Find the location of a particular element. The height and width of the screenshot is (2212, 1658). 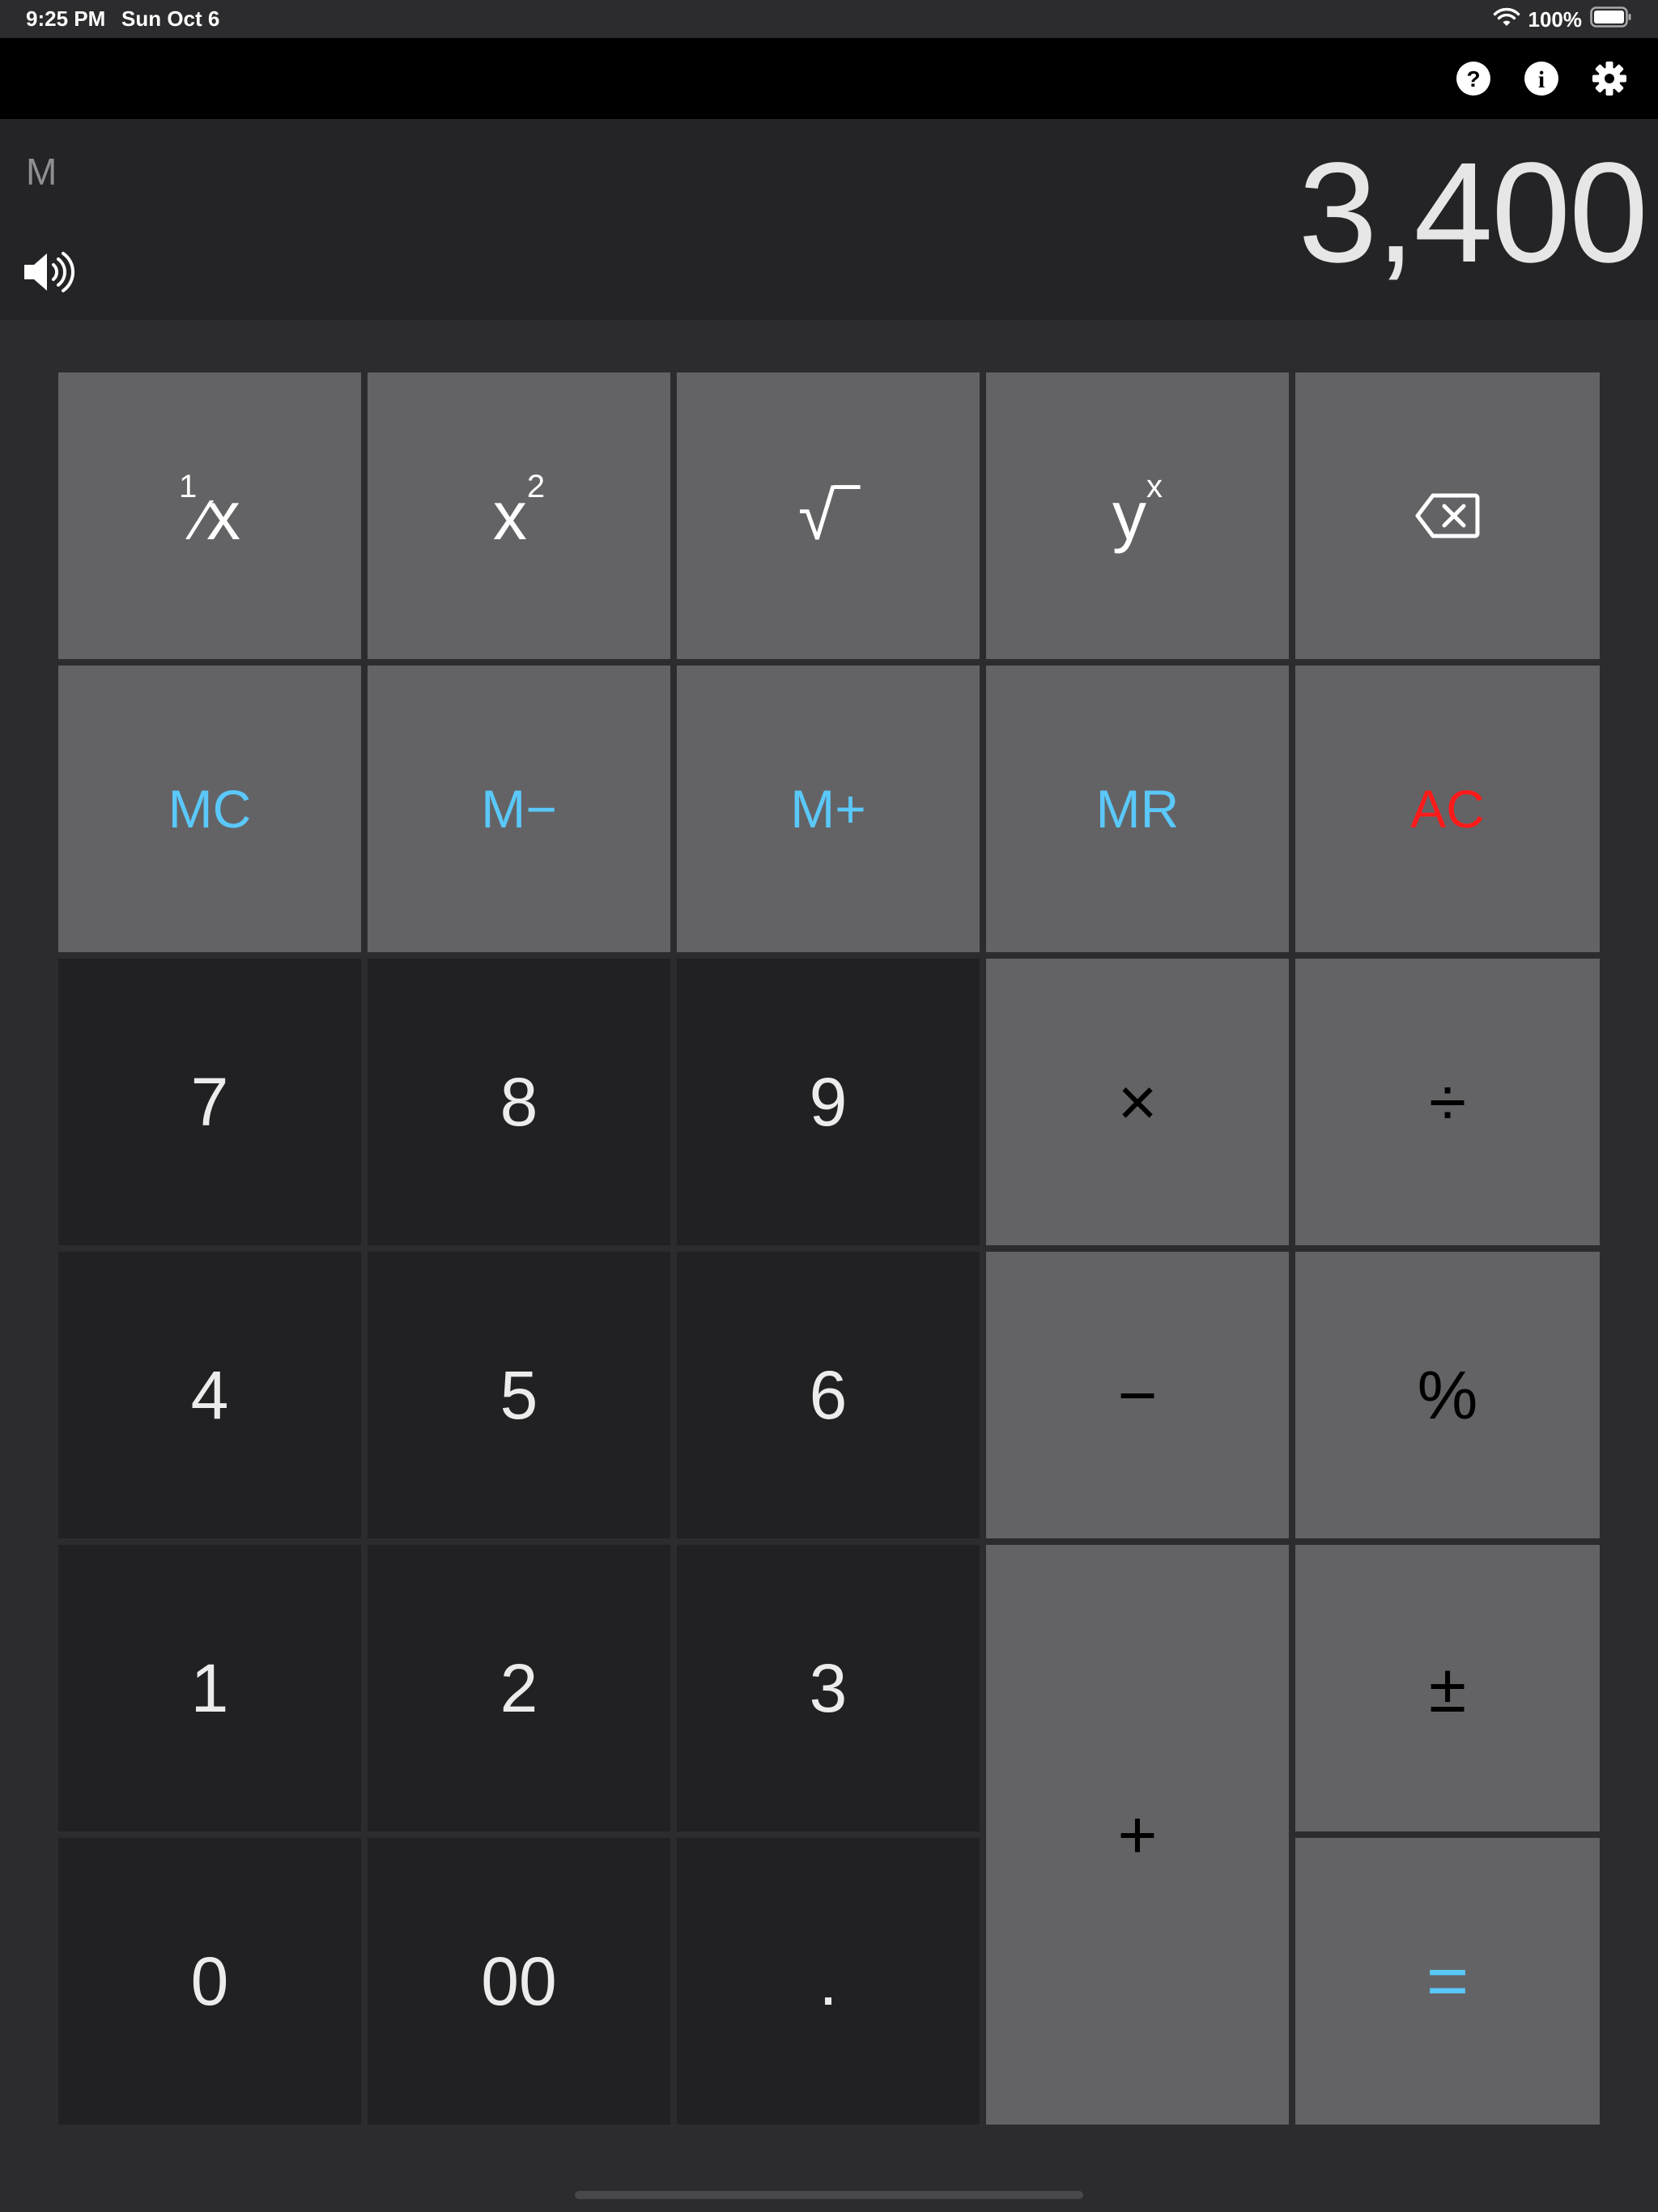

digit-0-button: 0 is located at coordinates (209, 1981).